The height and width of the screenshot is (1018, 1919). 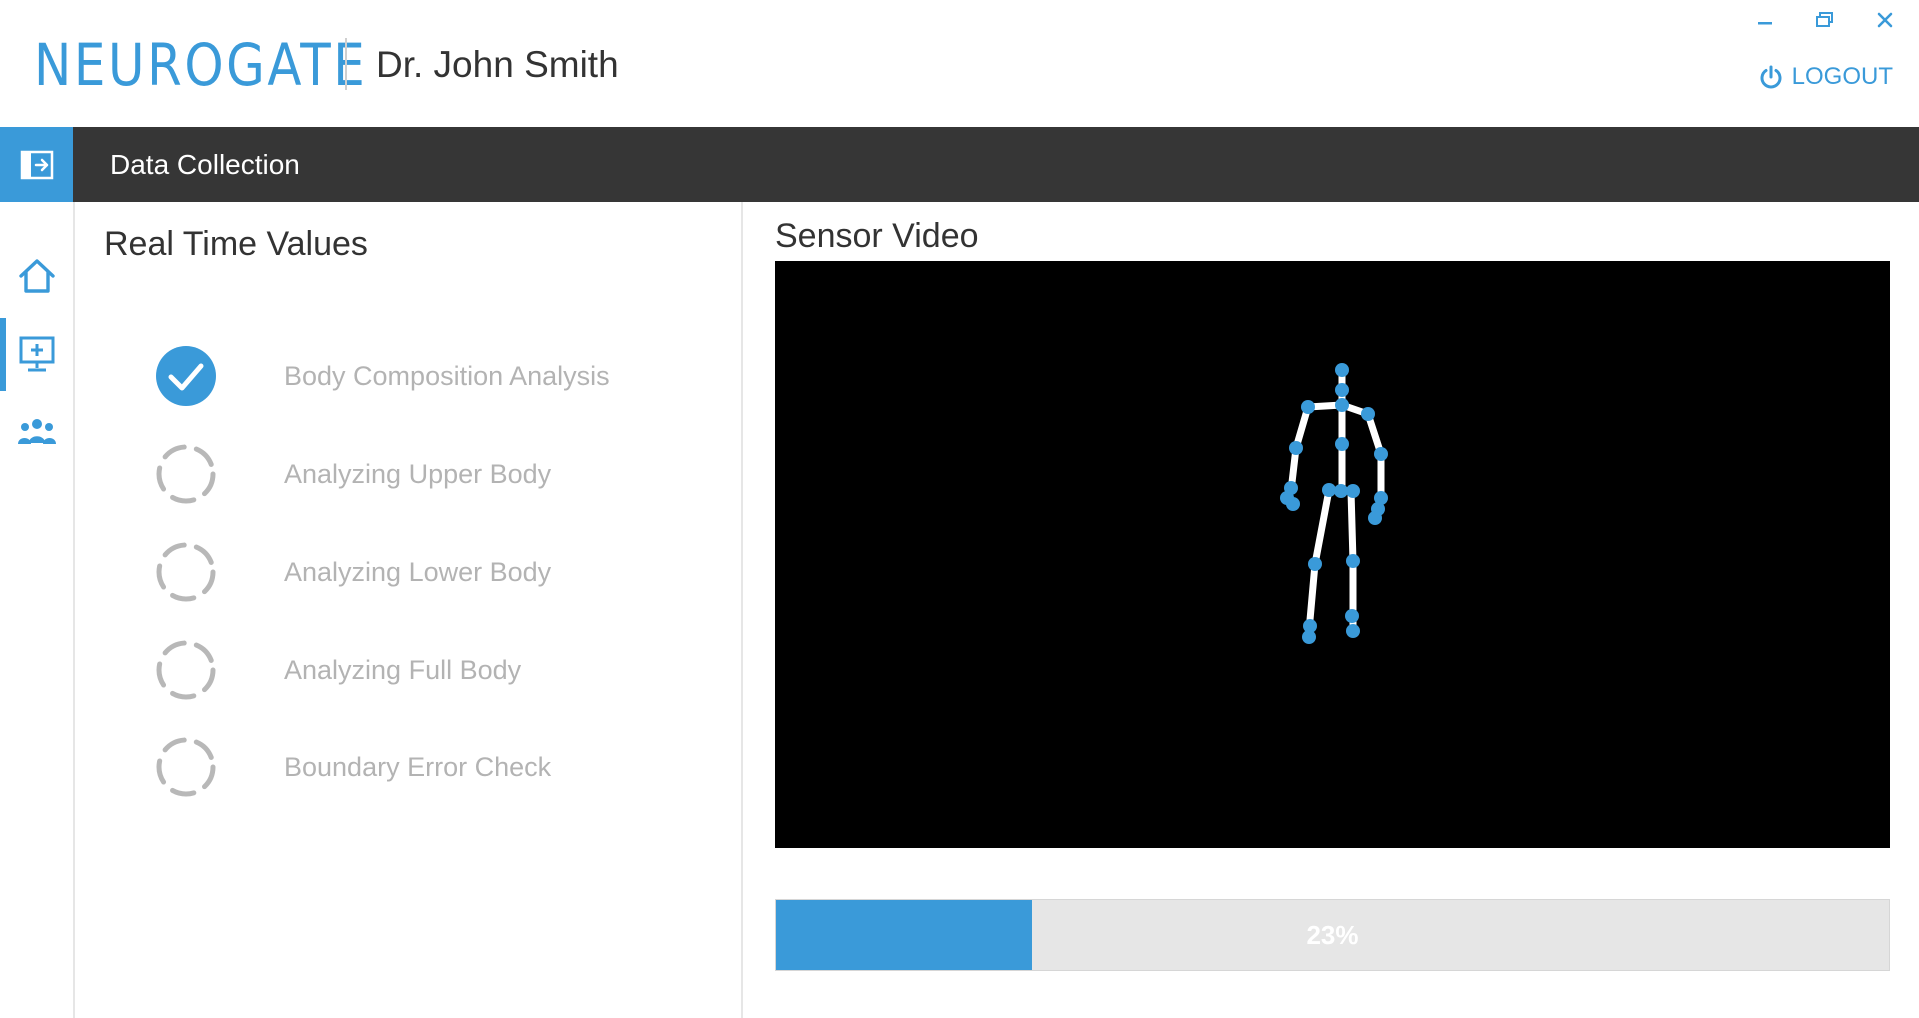 I want to click on app-header: NEUROGATE Dr. John Smith LOGOUT, so click(x=959, y=63).